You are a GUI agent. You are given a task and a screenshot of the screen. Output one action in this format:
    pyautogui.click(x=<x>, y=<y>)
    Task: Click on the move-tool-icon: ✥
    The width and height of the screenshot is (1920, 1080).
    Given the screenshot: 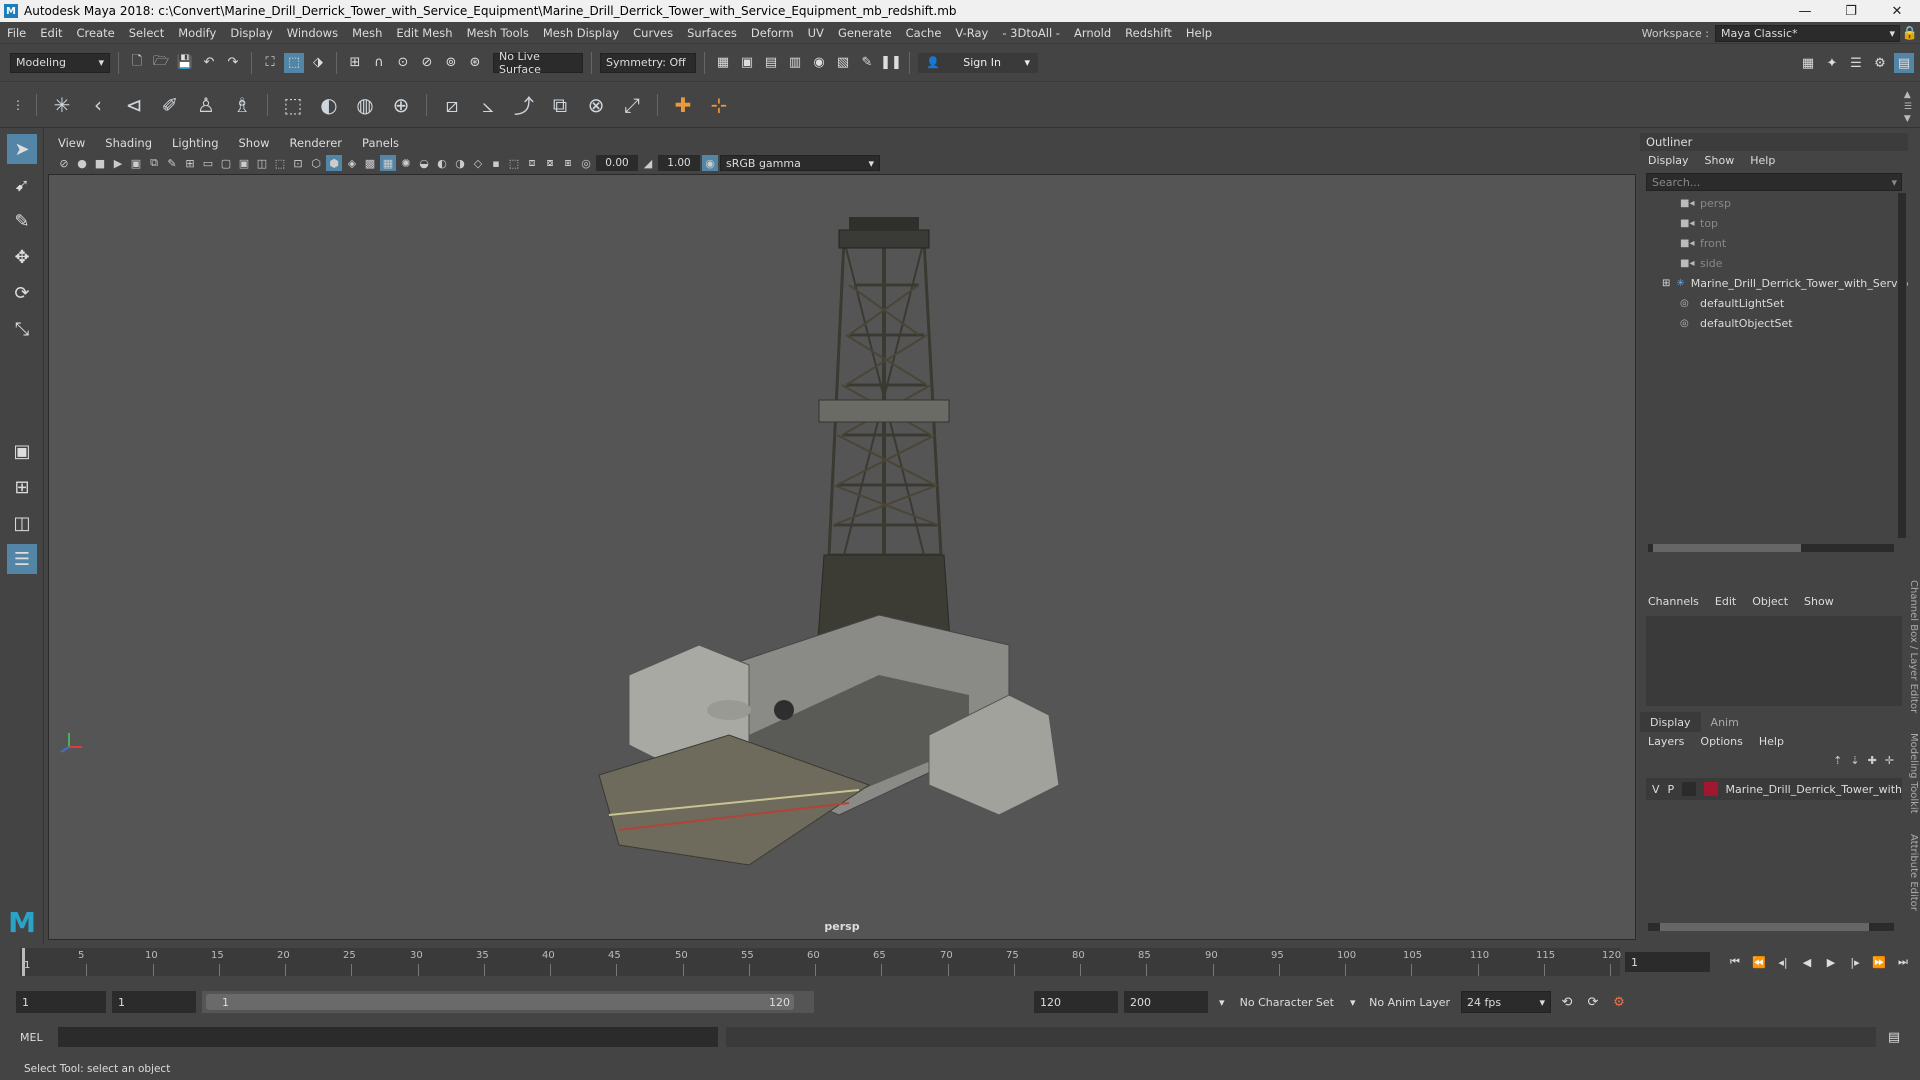 What is the action you would take?
    pyautogui.click(x=22, y=257)
    